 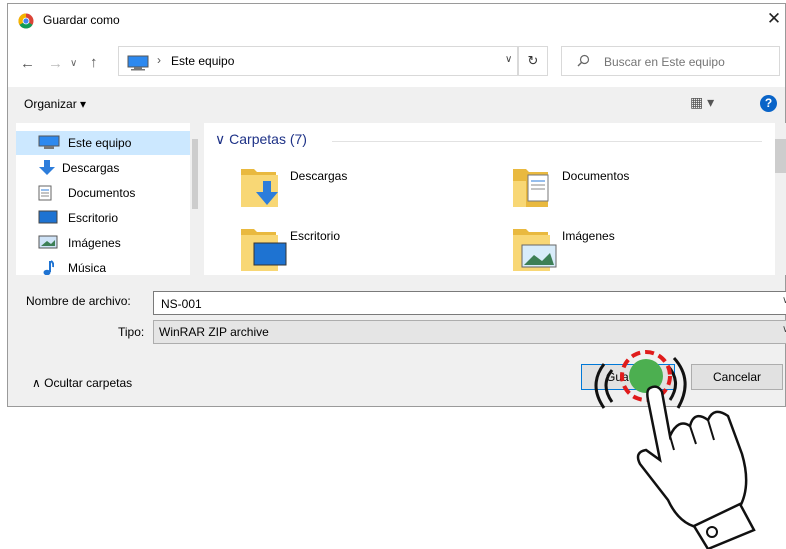 I want to click on filename-label: Nombre de archivo:, so click(x=78, y=301).